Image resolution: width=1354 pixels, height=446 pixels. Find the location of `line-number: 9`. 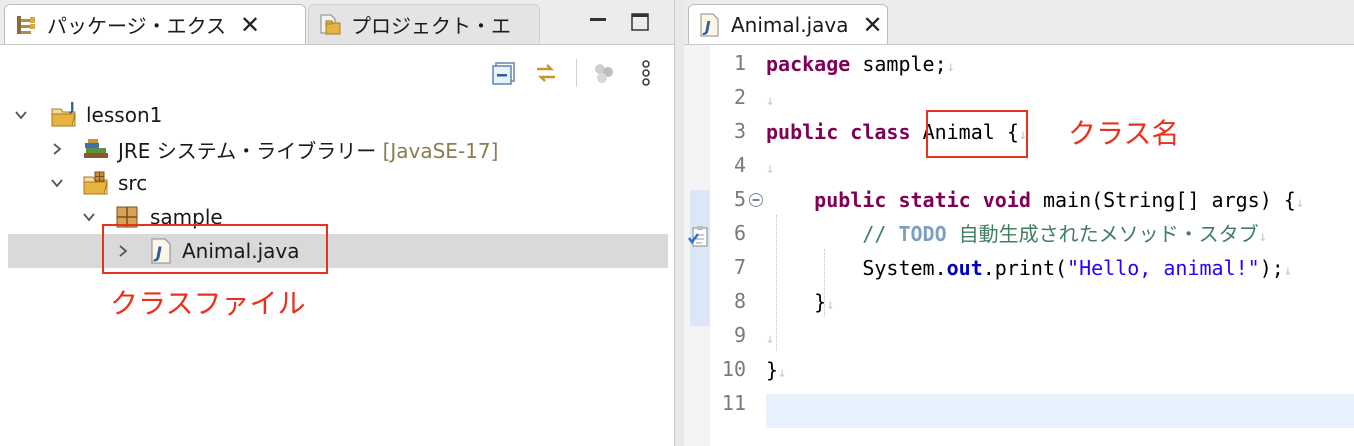

line-number: 9 is located at coordinates (739, 335).